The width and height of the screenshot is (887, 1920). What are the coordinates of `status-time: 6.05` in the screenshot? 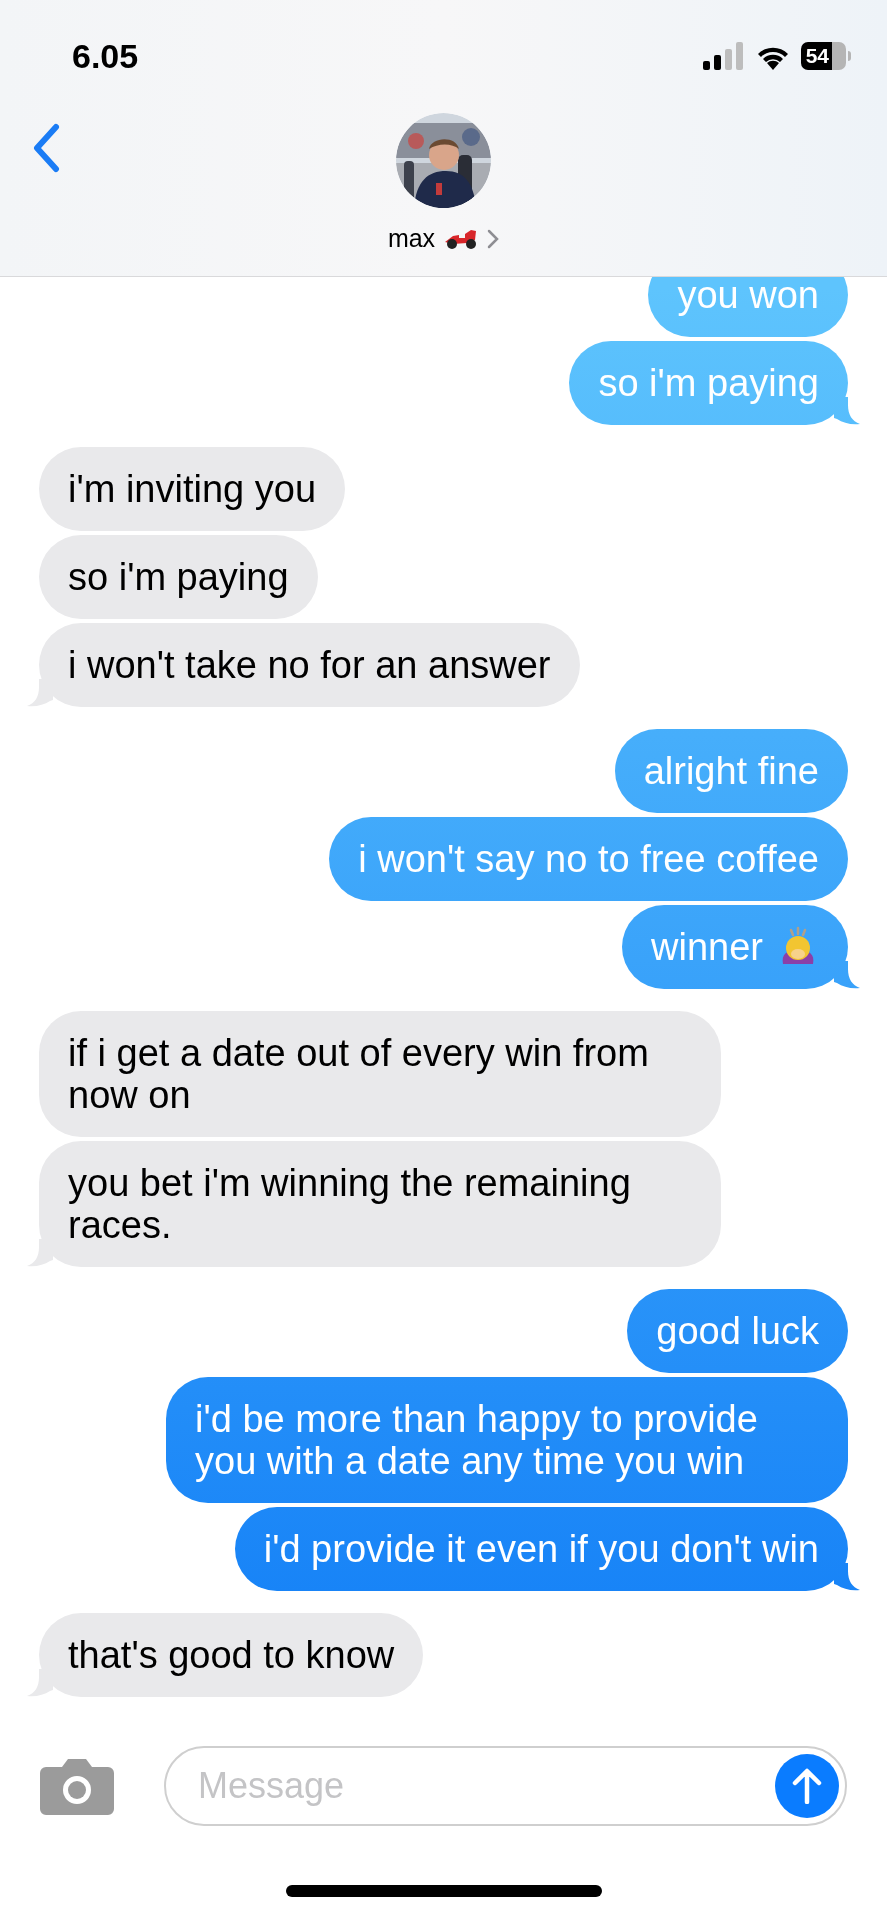 It's located at (105, 56).